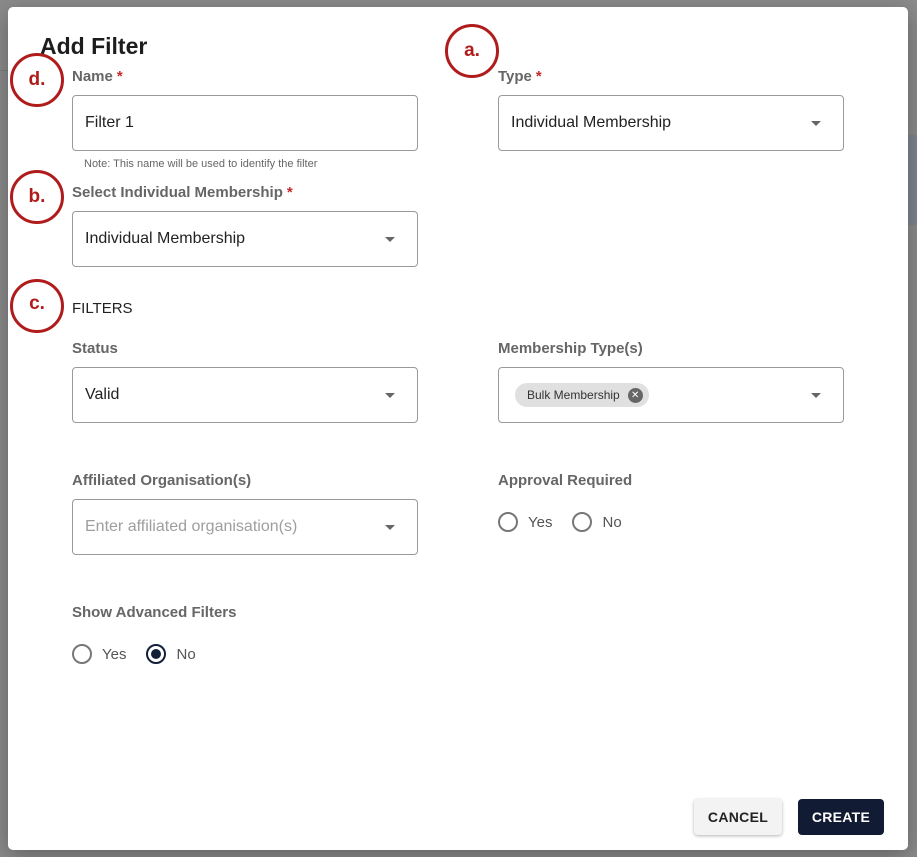 This screenshot has height=857, width=917. I want to click on name-input: Filter 1, so click(245, 123).